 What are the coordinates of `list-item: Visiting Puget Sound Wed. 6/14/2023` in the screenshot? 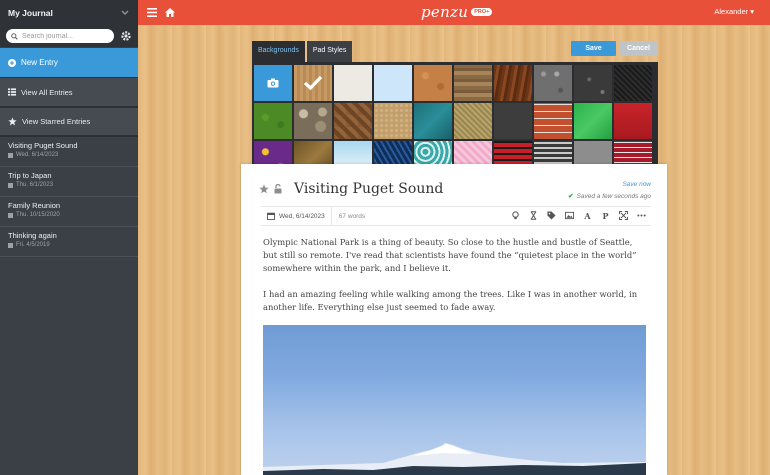 It's located at (69, 152).